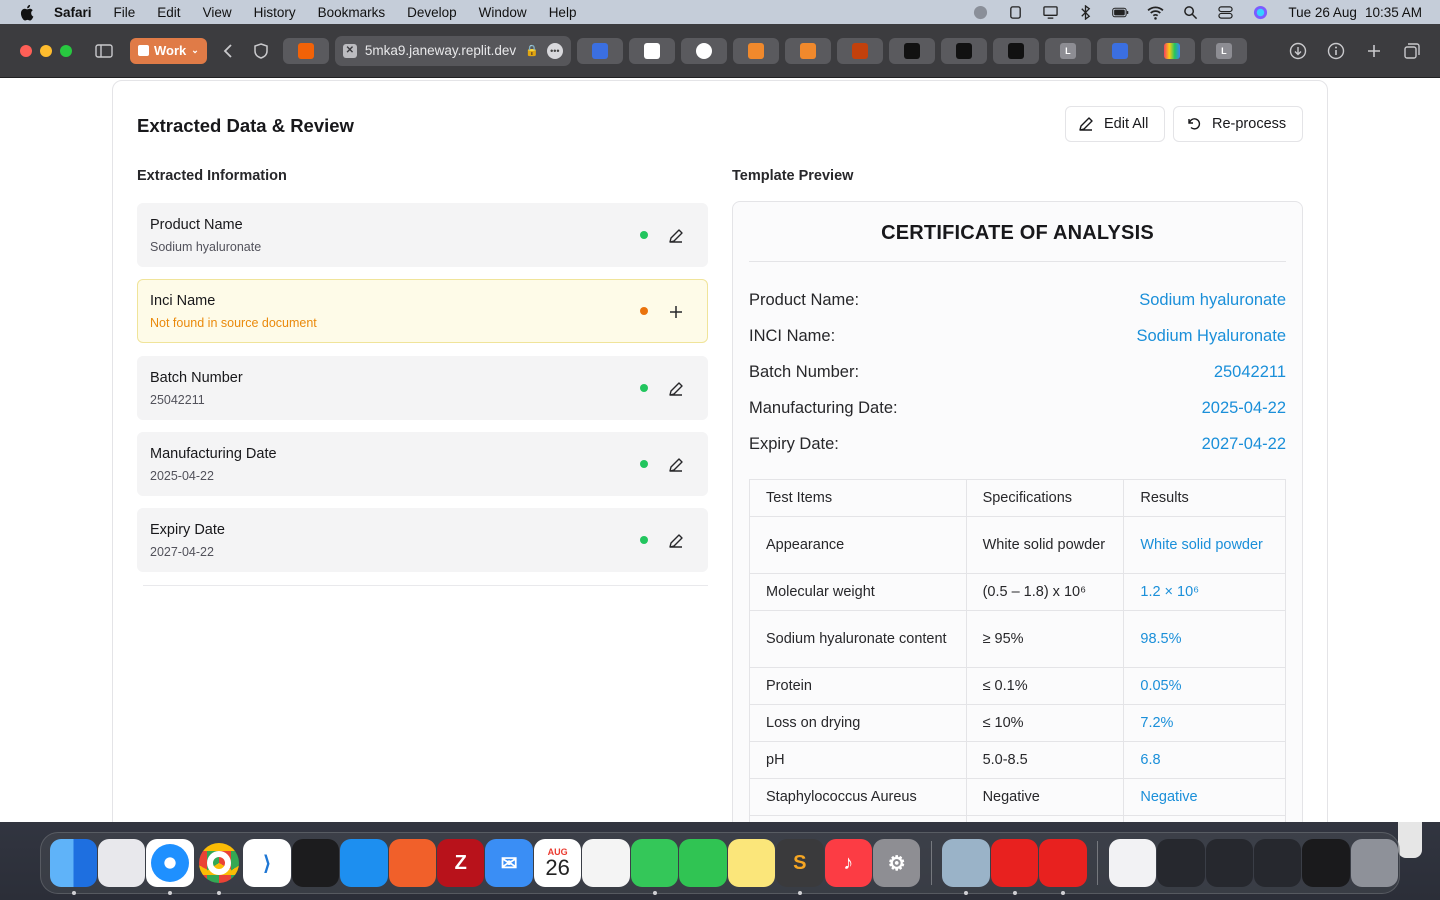 The image size is (1440, 900). What do you see at coordinates (261, 51) in the screenshot?
I see `privacy-shield-icon` at bounding box center [261, 51].